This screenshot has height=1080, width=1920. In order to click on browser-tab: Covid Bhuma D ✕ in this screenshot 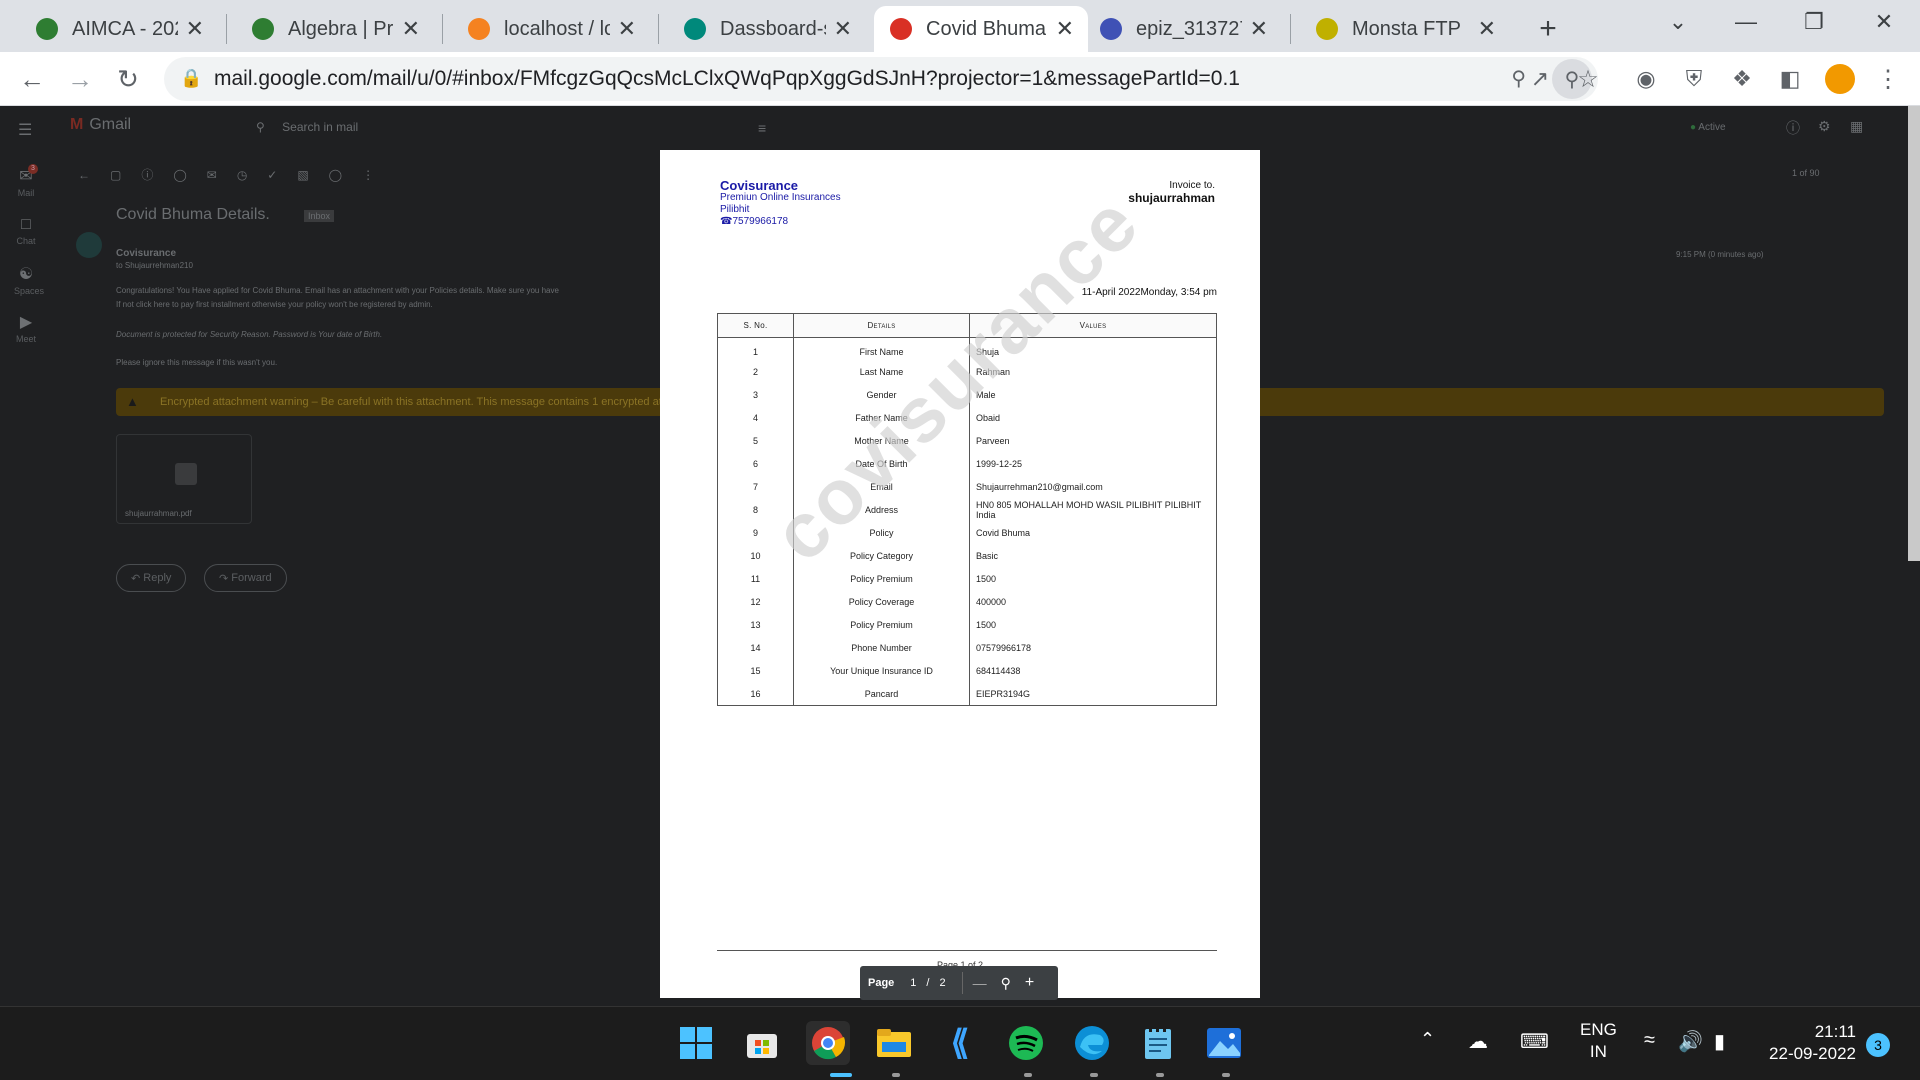, I will do `click(981, 29)`.